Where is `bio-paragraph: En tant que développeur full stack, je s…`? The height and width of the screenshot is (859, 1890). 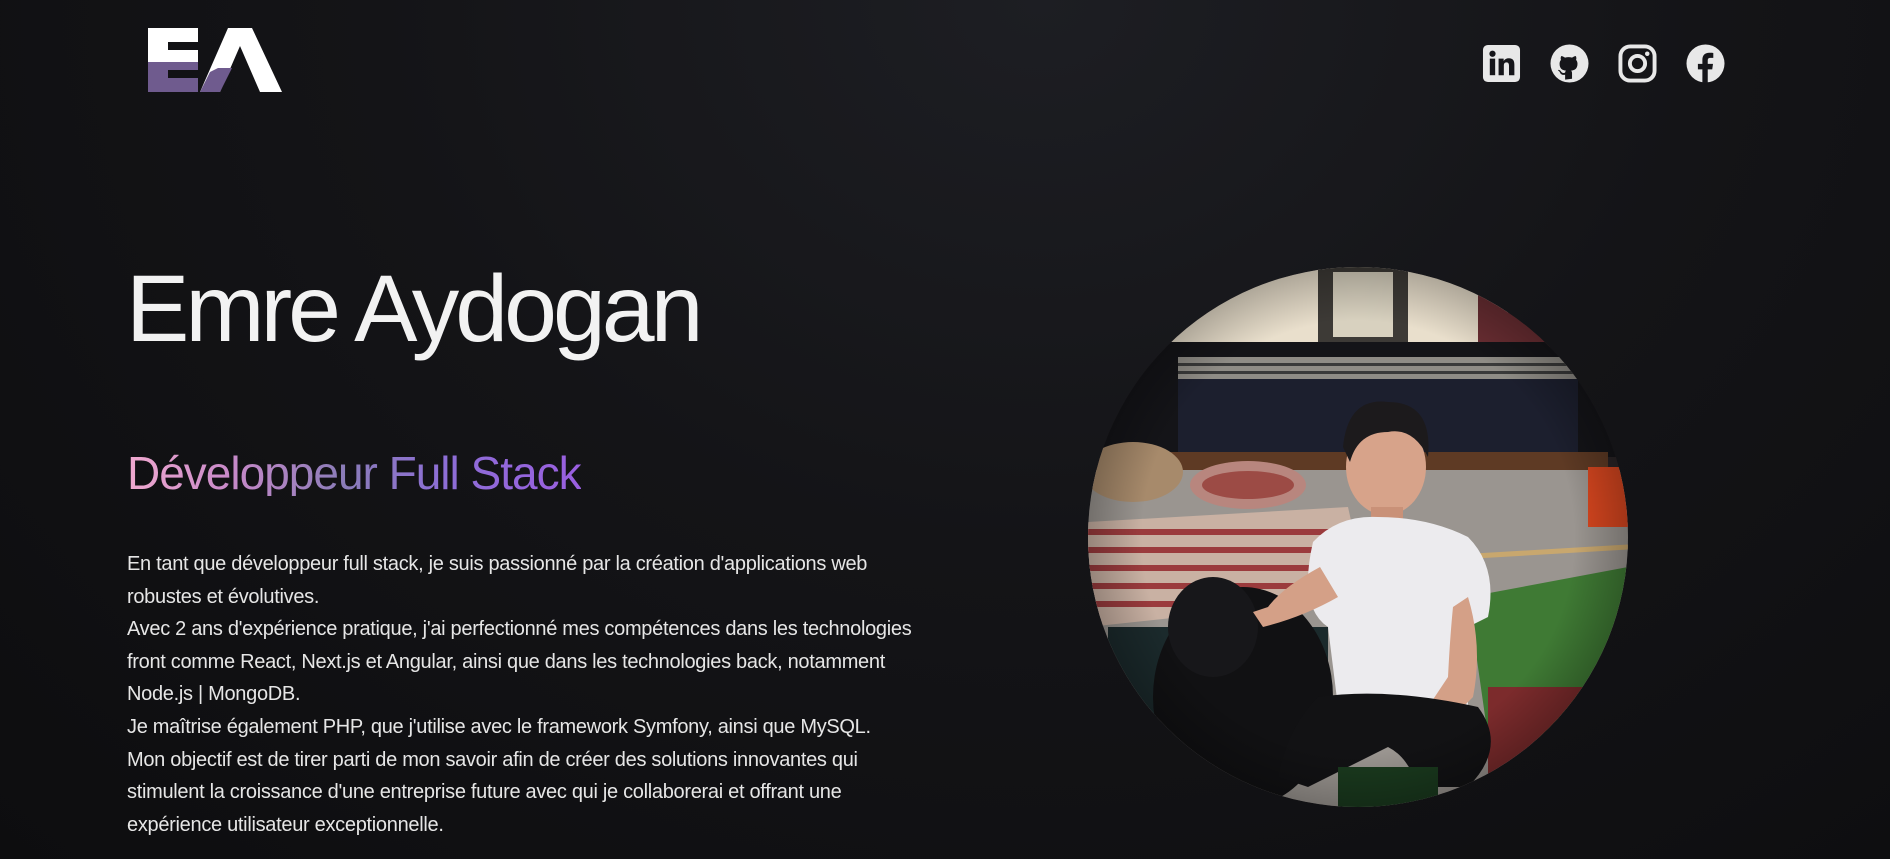 bio-paragraph: En tant que développeur full stack, je s… is located at coordinates (497, 580).